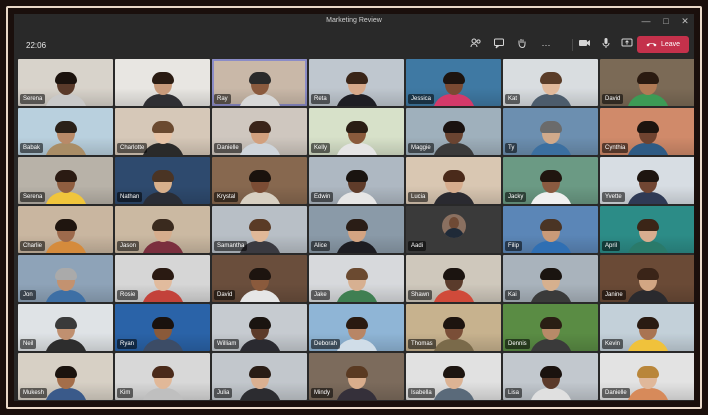 The height and width of the screenshot is (415, 708). I want to click on participant-tile: Neil, so click(65, 327).